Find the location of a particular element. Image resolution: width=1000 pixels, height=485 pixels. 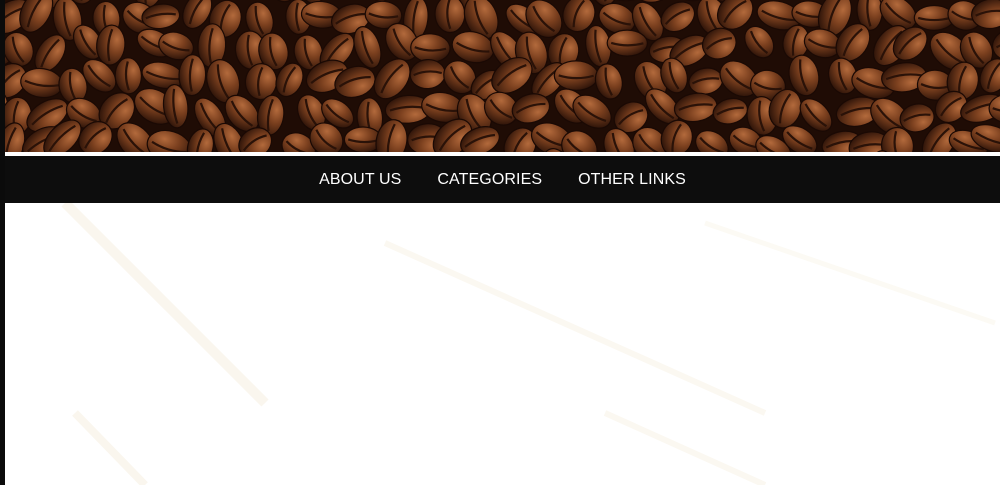

nav-link-categories: CATEGORIES is located at coordinates (489, 179).